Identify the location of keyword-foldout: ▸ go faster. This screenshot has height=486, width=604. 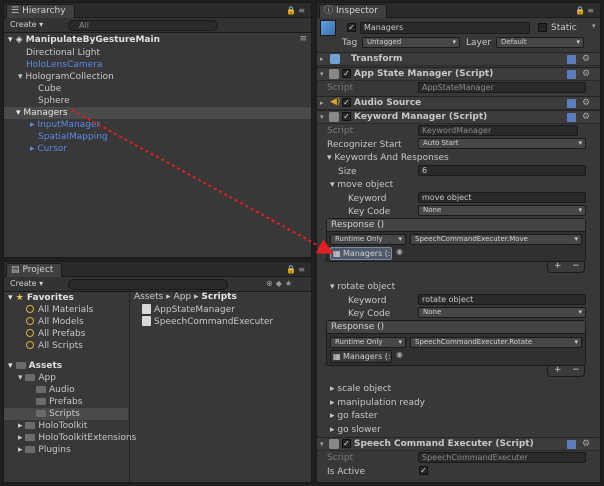
(354, 416).